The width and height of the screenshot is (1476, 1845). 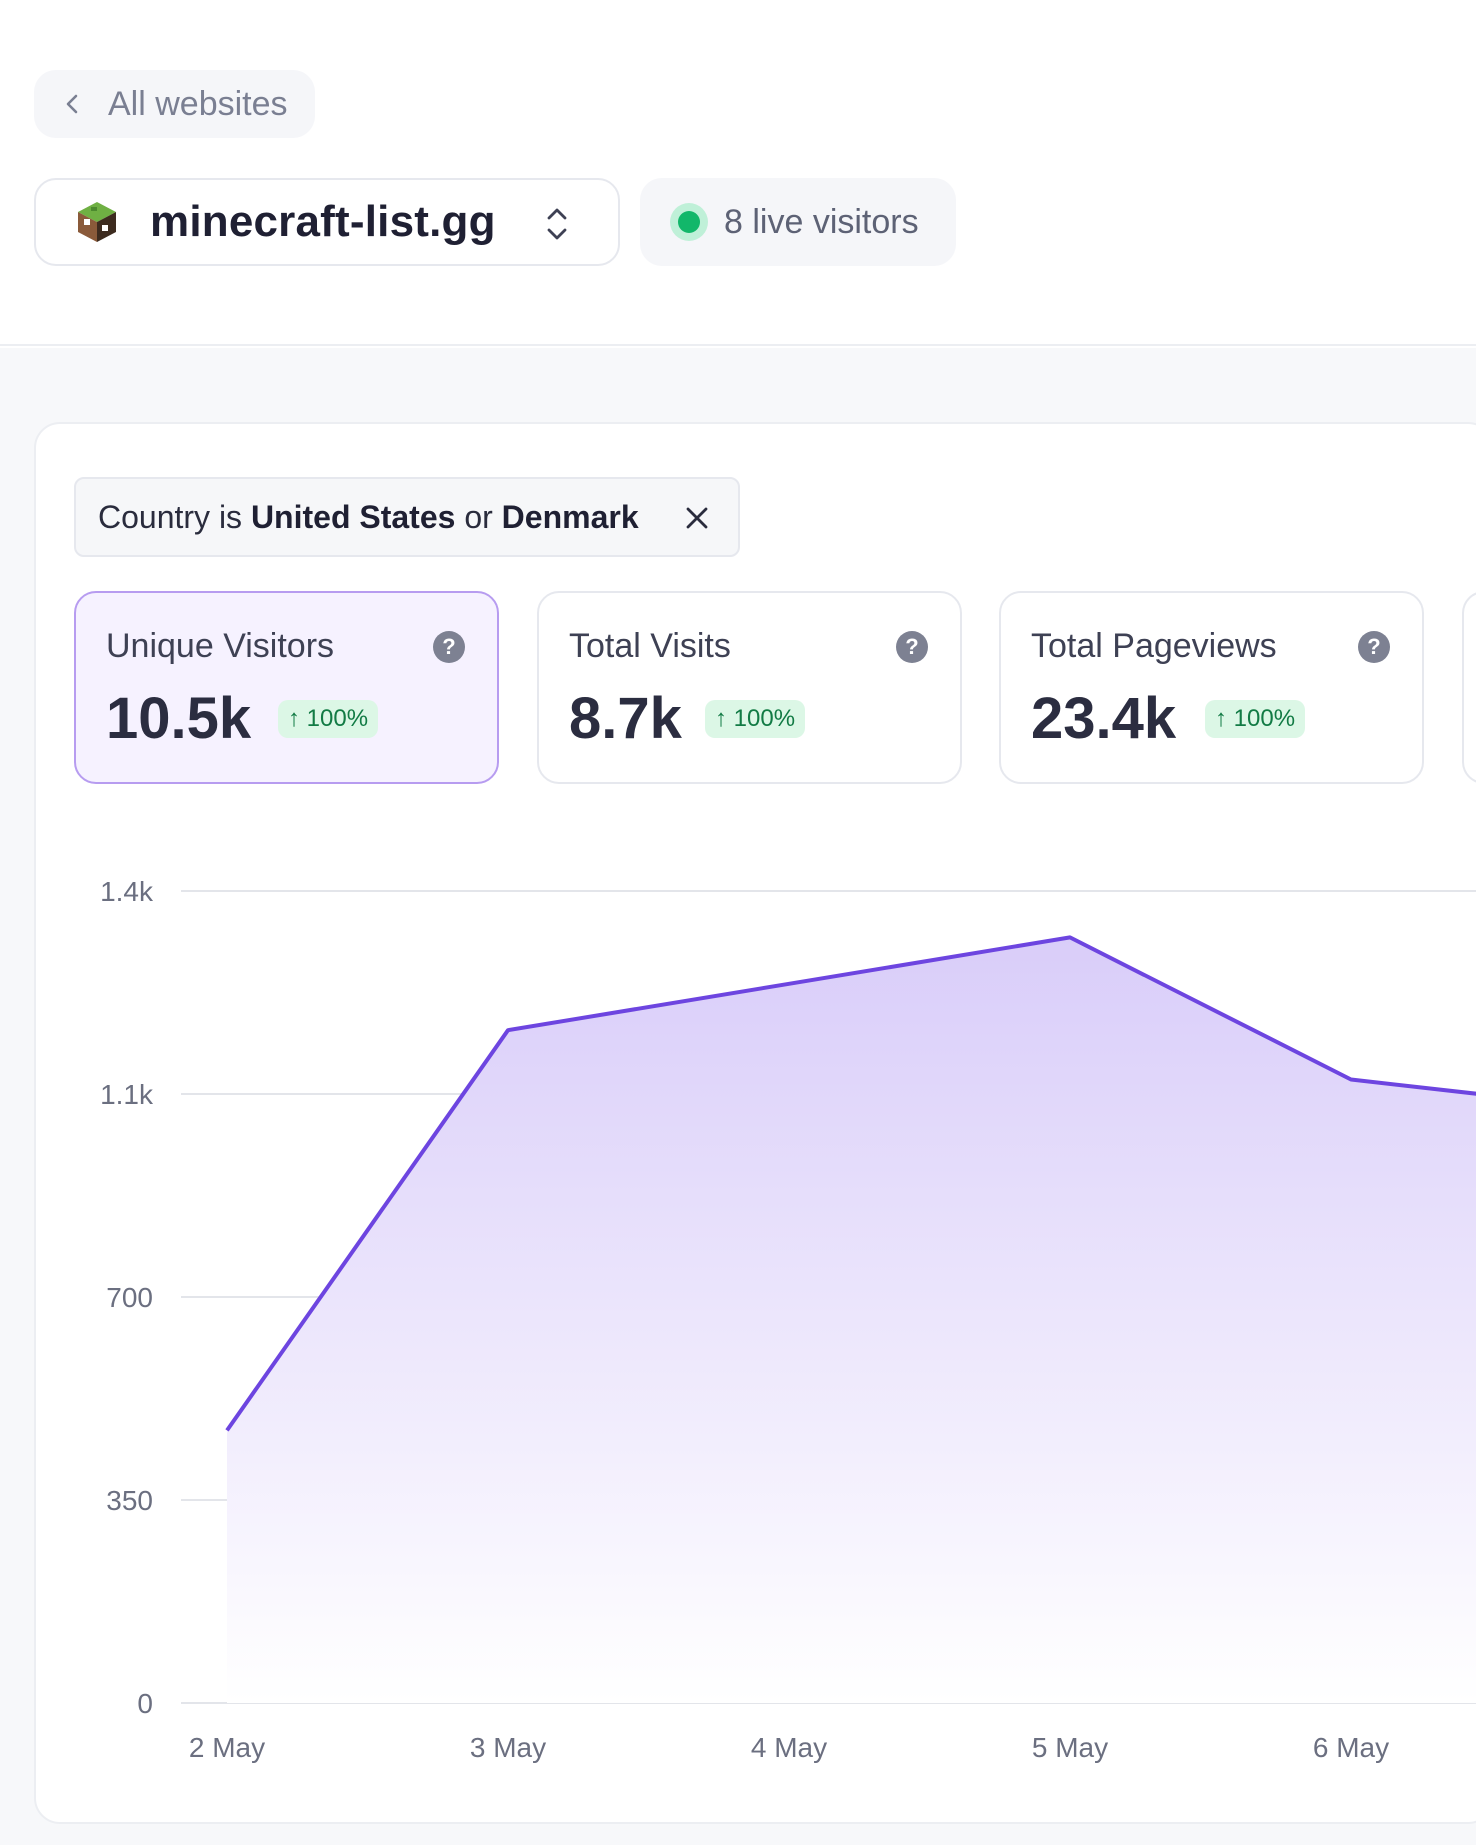 I want to click on y-tick-label: 0, so click(x=145, y=1703).